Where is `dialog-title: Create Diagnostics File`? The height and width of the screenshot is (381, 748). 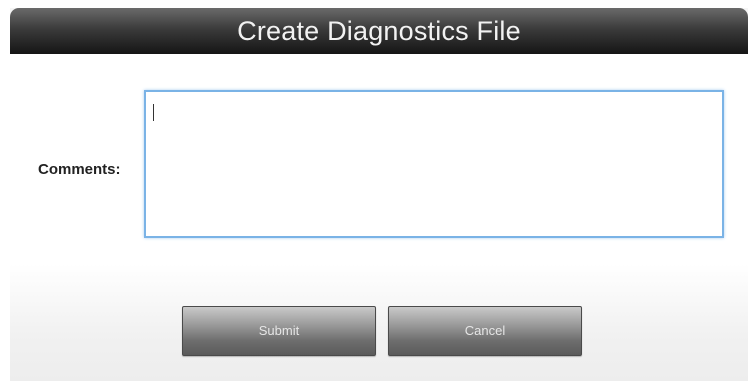
dialog-title: Create Diagnostics File is located at coordinates (379, 31).